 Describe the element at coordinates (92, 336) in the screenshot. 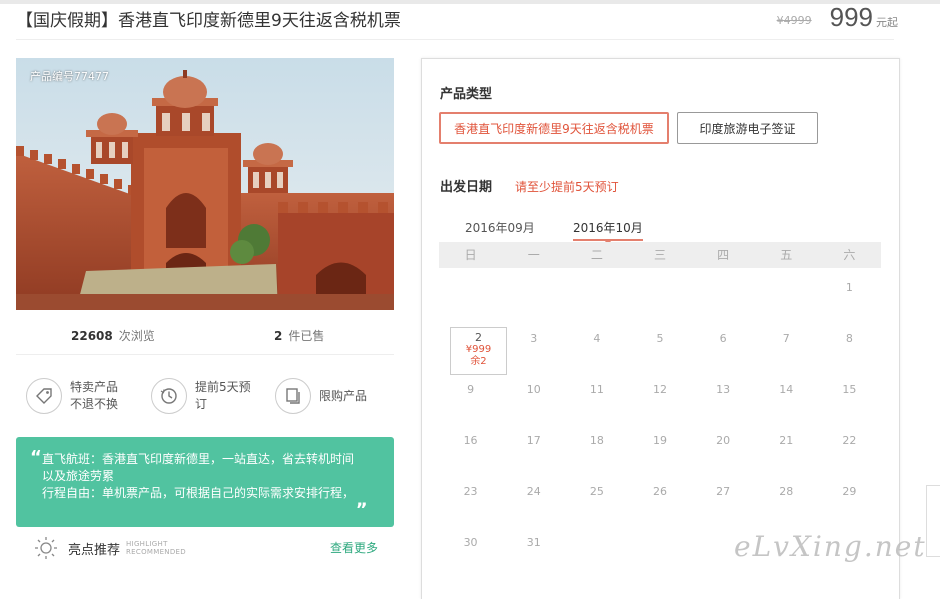

I see `view-count-value: 22608` at that location.